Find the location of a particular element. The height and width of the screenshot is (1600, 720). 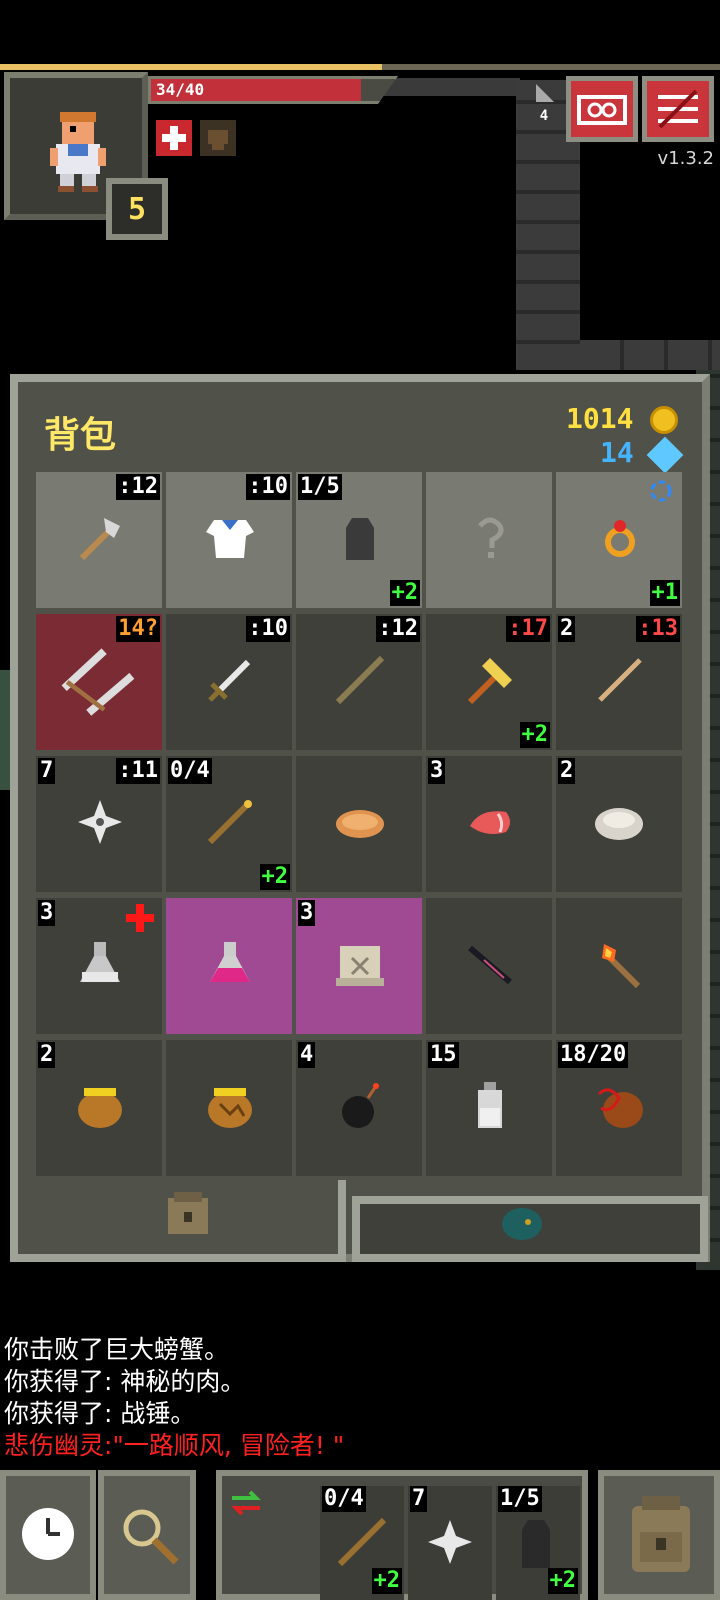

red-cross-icon is located at coordinates (140, 918).